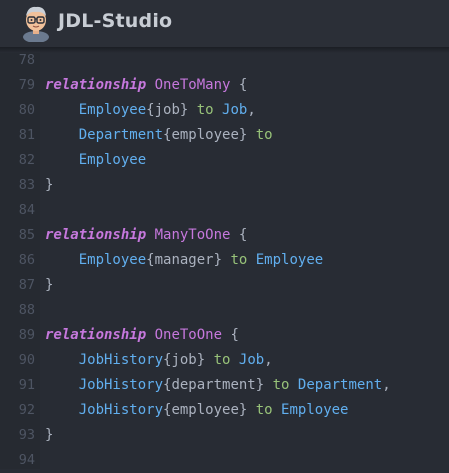  I want to click on code-token: Job, so click(235, 110).